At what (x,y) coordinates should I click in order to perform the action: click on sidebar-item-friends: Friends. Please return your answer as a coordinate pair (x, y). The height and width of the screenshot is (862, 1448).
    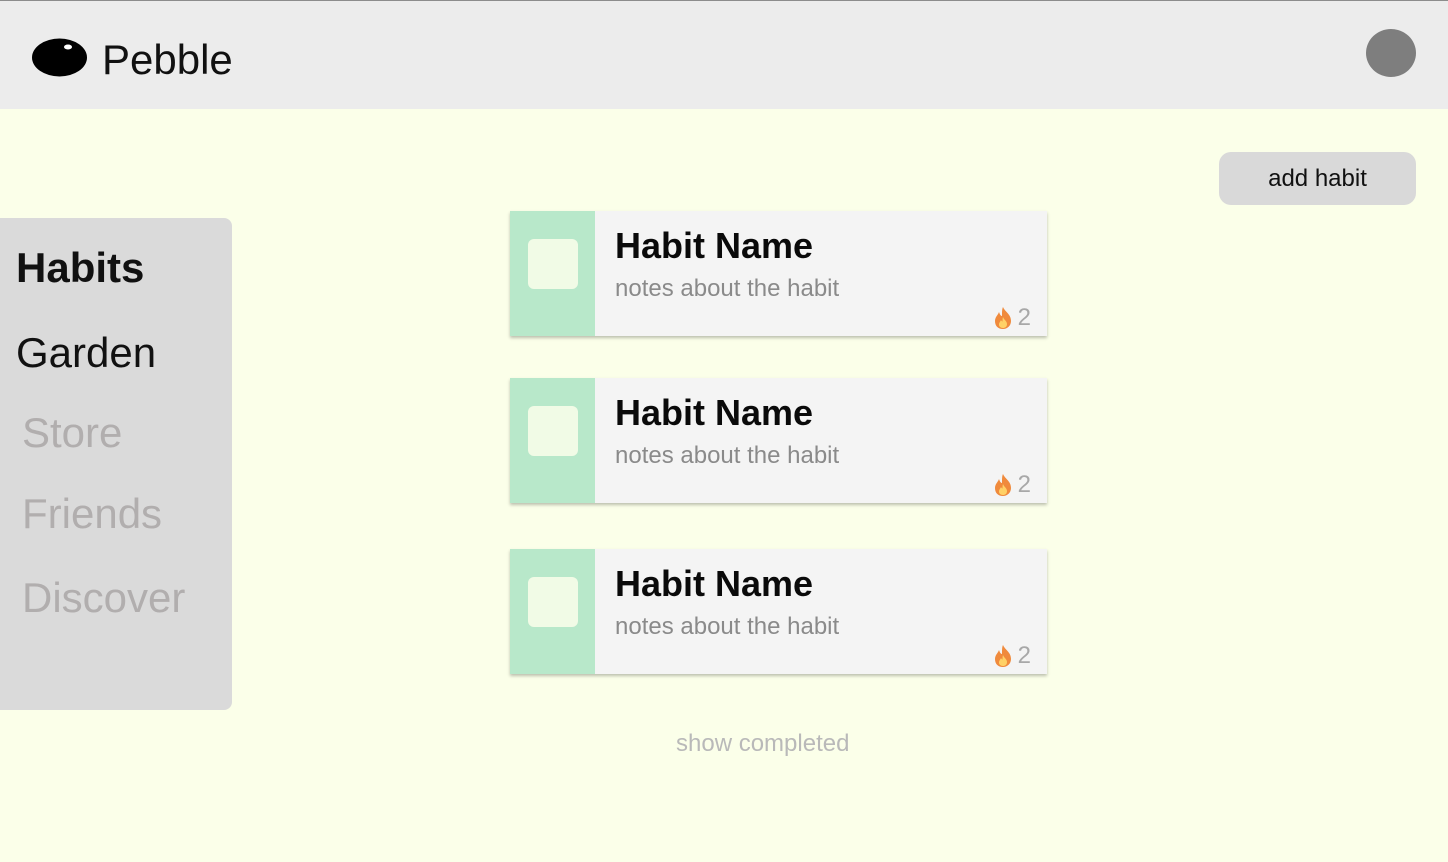
    Looking at the image, I should click on (92, 514).